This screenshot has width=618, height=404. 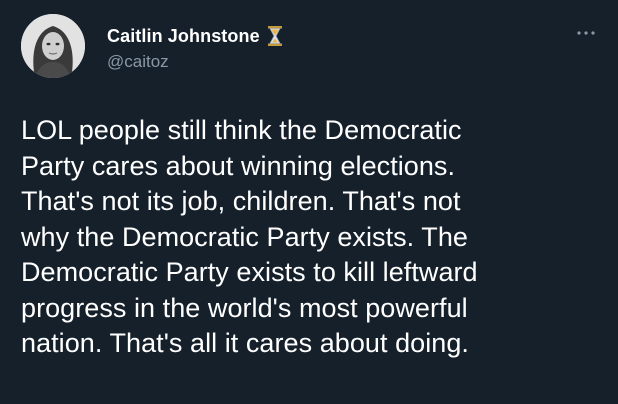 What do you see at coordinates (183, 36) in the screenshot?
I see `author-display-name: Caitlin Johnstone` at bounding box center [183, 36].